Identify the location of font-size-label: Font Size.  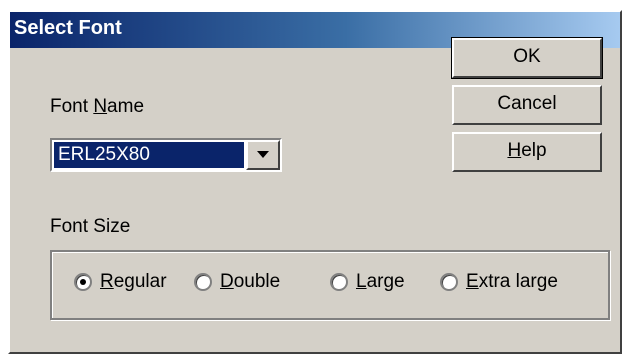
(90, 226).